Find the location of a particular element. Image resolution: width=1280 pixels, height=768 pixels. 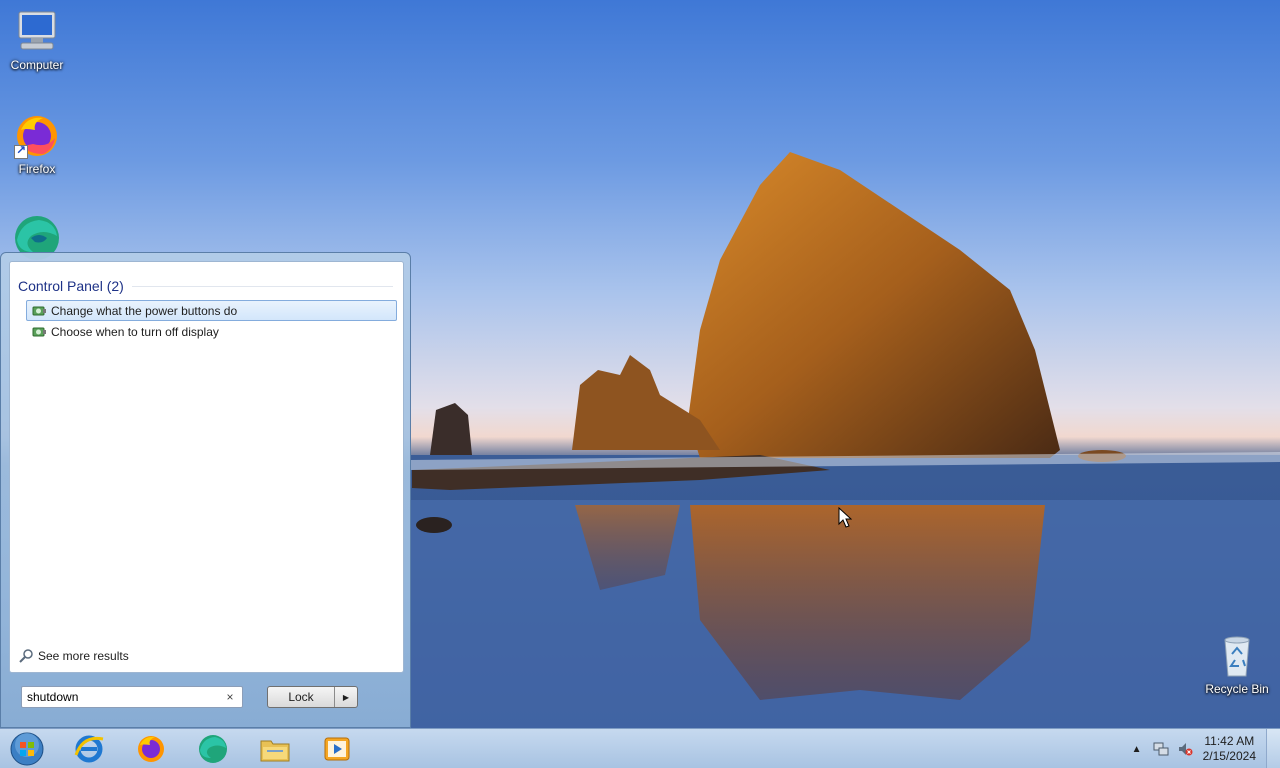

clock: 11:42 AM 2/15/2024 is located at coordinates (1229, 749).